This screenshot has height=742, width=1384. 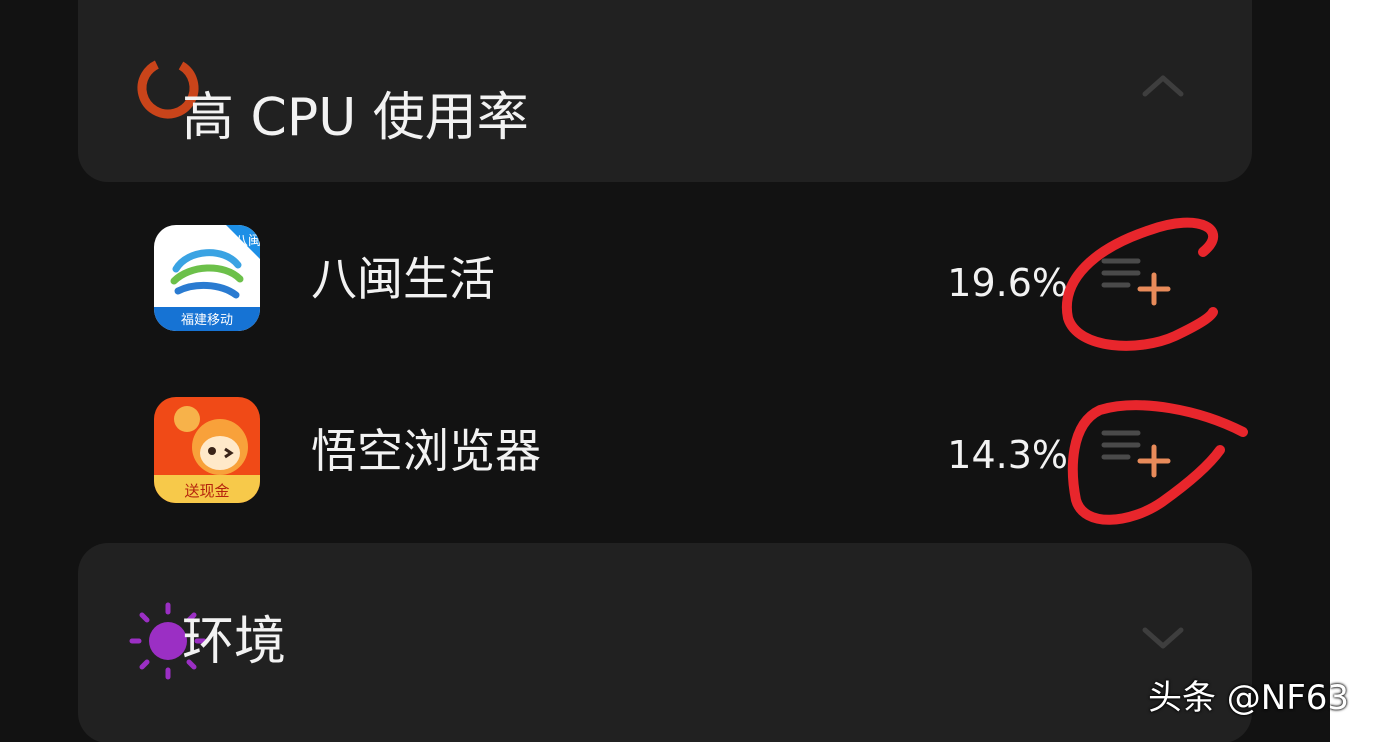 What do you see at coordinates (355, 118) in the screenshot?
I see `cpu-section-title: 高 CPU 使用率` at bounding box center [355, 118].